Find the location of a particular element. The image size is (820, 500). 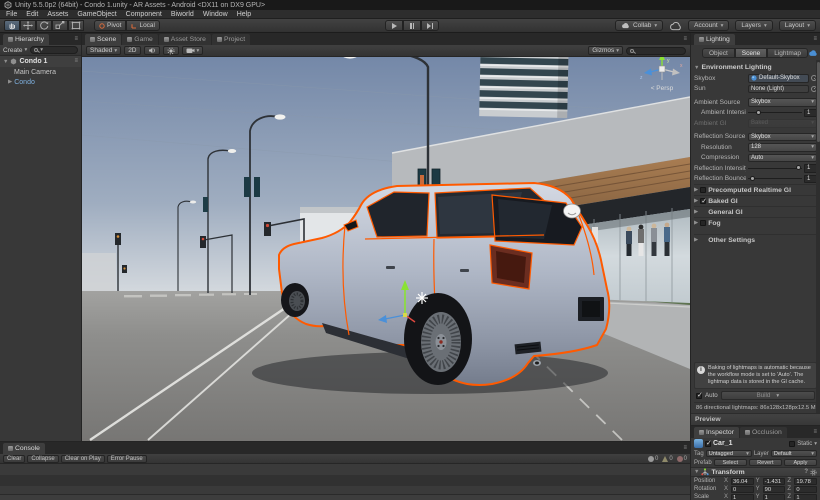

reflection-intensity-slider is located at coordinates (775, 168).